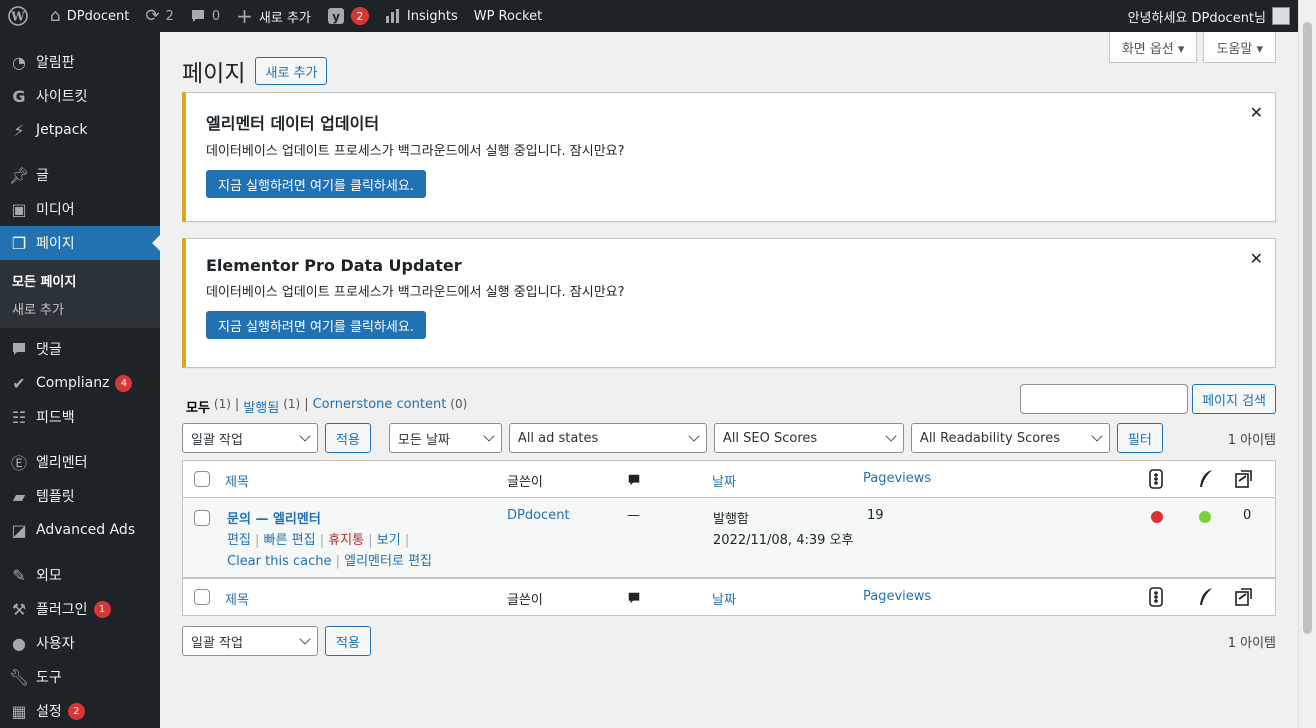  What do you see at coordinates (279, 561) in the screenshot?
I see `clear-cache-link: Clear this cache` at bounding box center [279, 561].